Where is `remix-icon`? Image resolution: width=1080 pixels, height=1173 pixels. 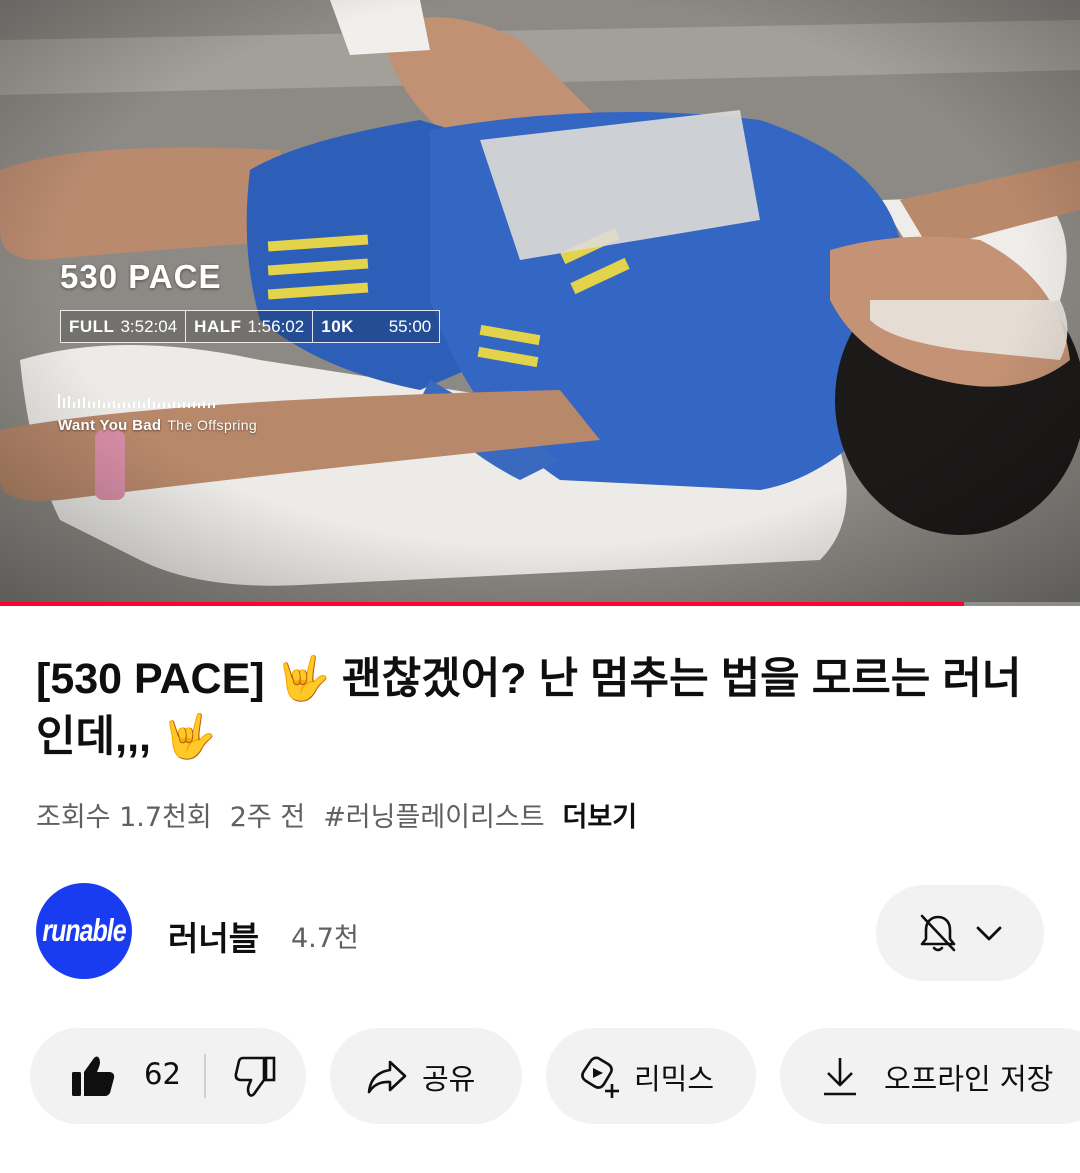 remix-icon is located at coordinates (600, 1077).